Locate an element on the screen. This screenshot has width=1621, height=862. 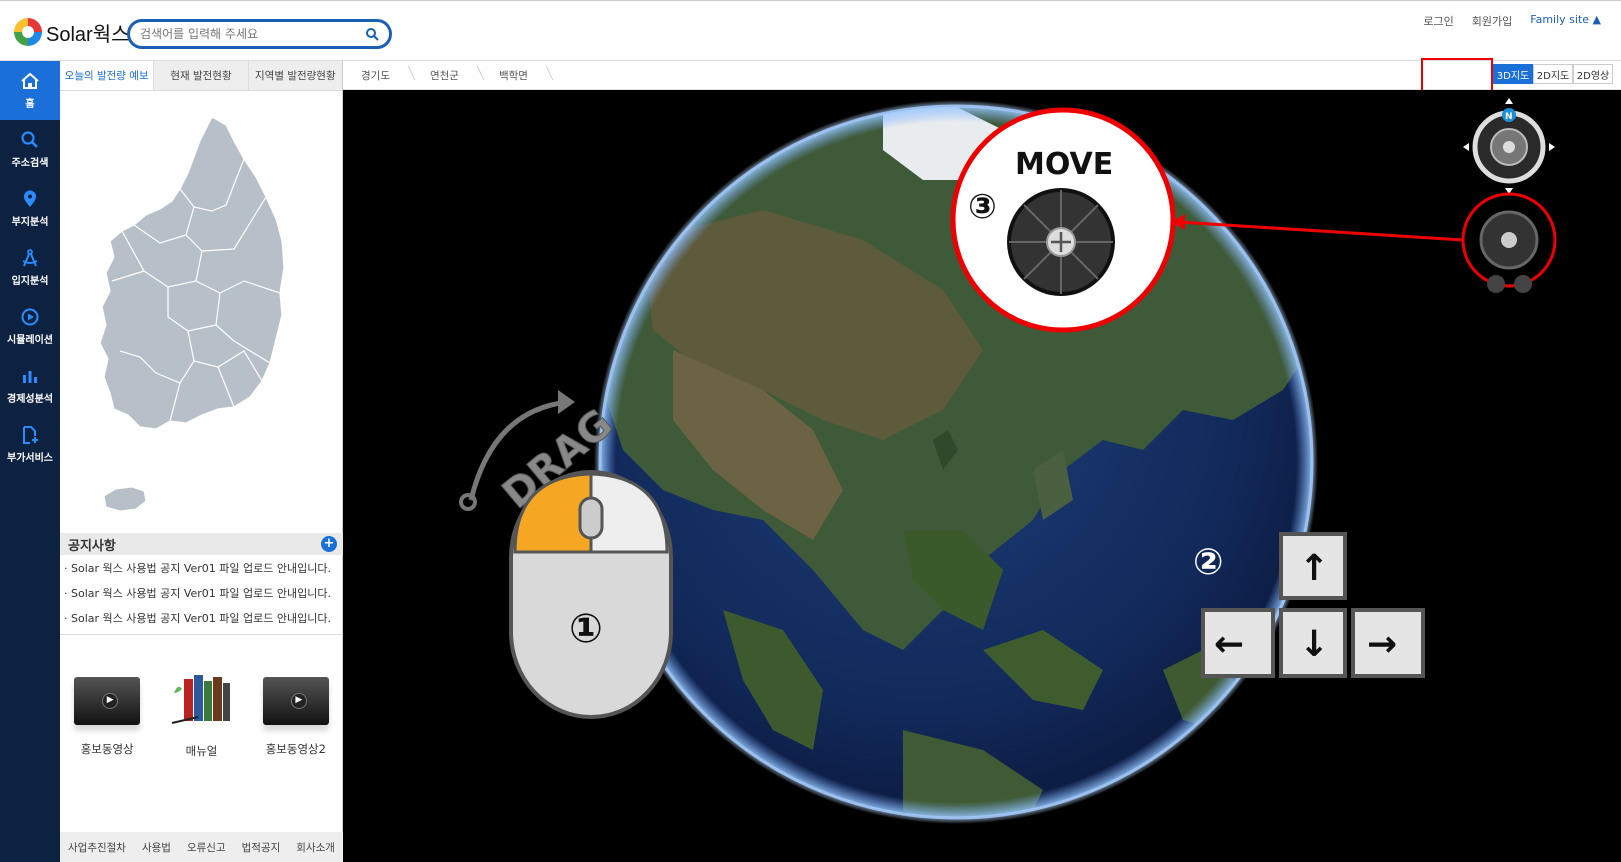
location-pin-icon is located at coordinates (30, 198).